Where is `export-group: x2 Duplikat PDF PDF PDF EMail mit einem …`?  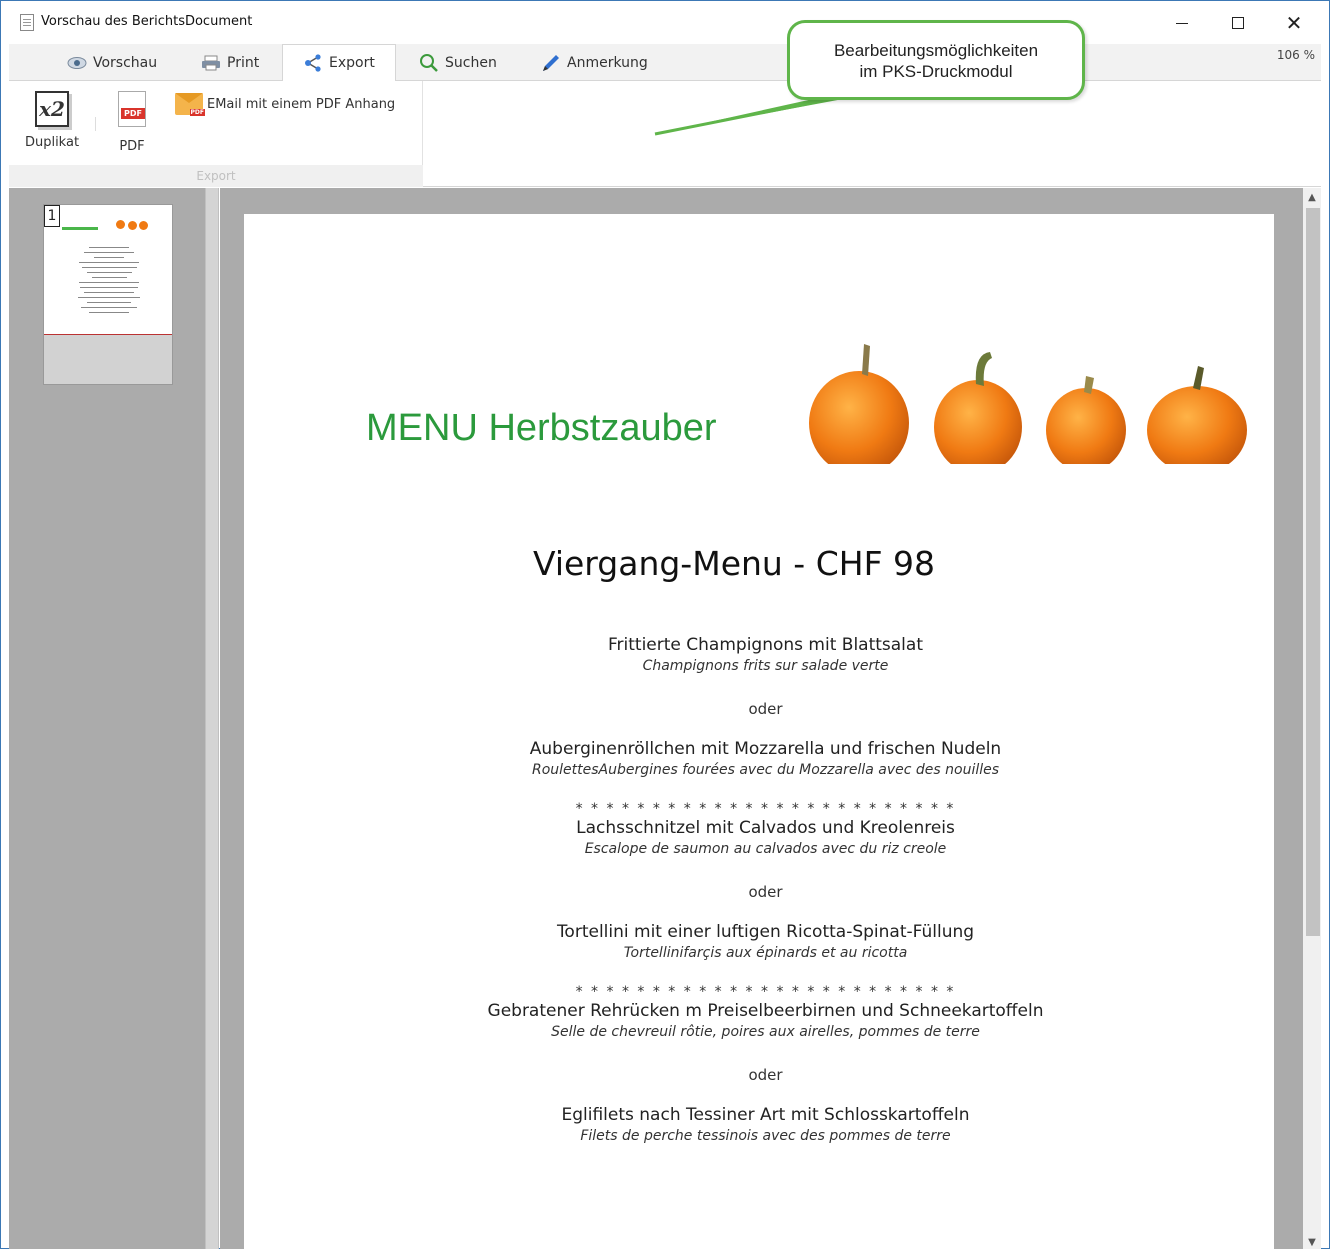 export-group: x2 Duplikat PDF PDF PDF EMail mit einem … is located at coordinates (216, 134).